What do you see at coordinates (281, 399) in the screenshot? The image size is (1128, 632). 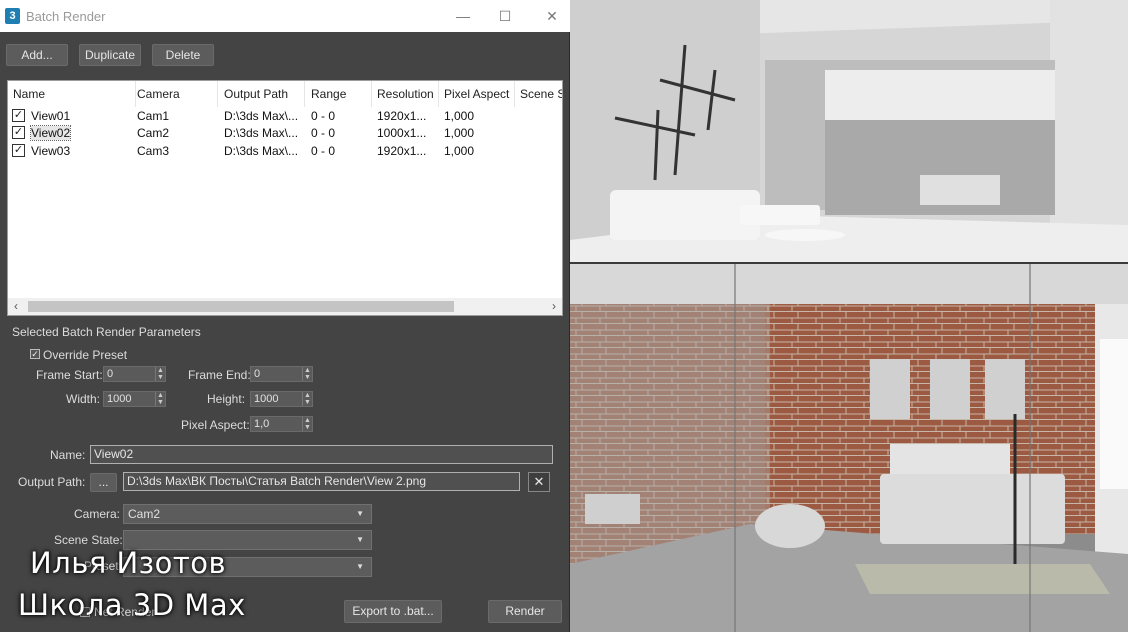 I see `height-spinner: 1000 ▲ ▼` at bounding box center [281, 399].